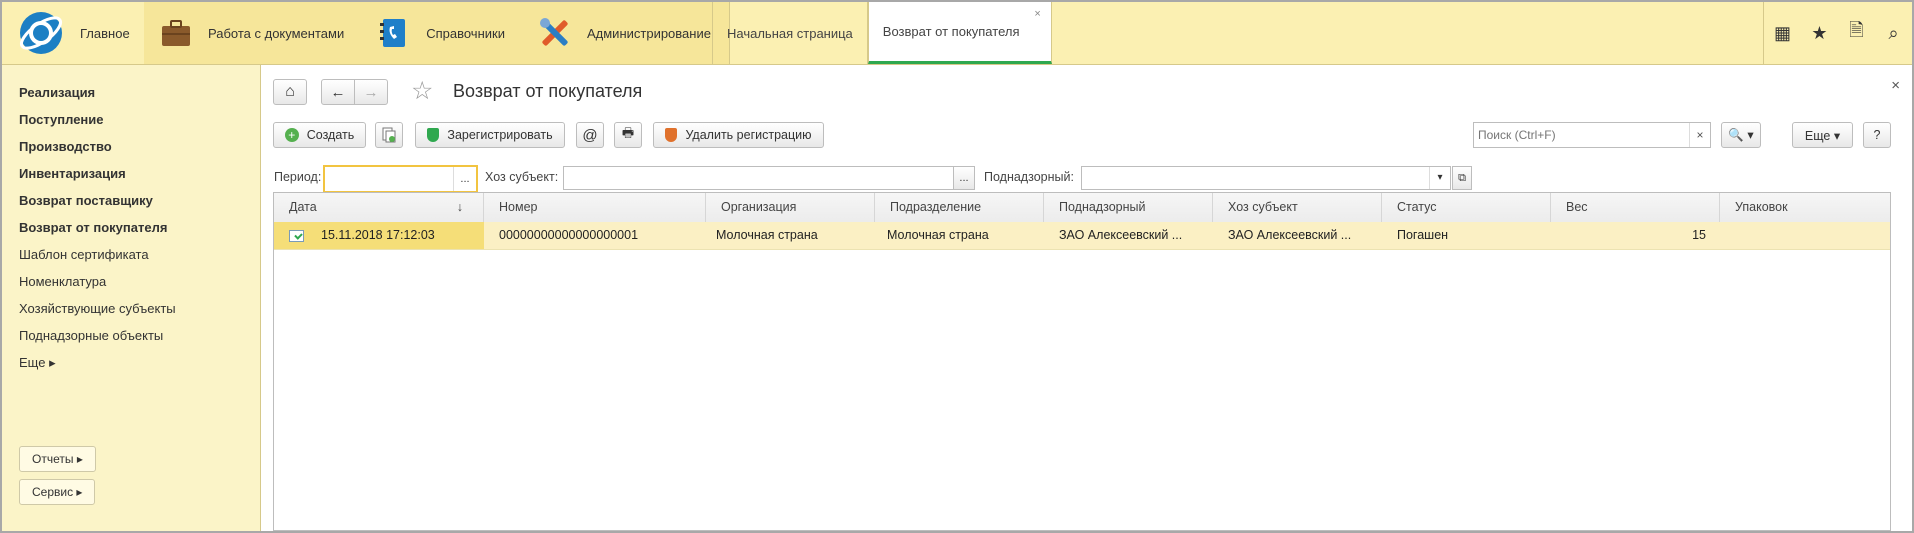 The width and height of the screenshot is (1914, 533). Describe the element at coordinates (303, 207) in the screenshot. I see `column-date-label: Дата` at that location.